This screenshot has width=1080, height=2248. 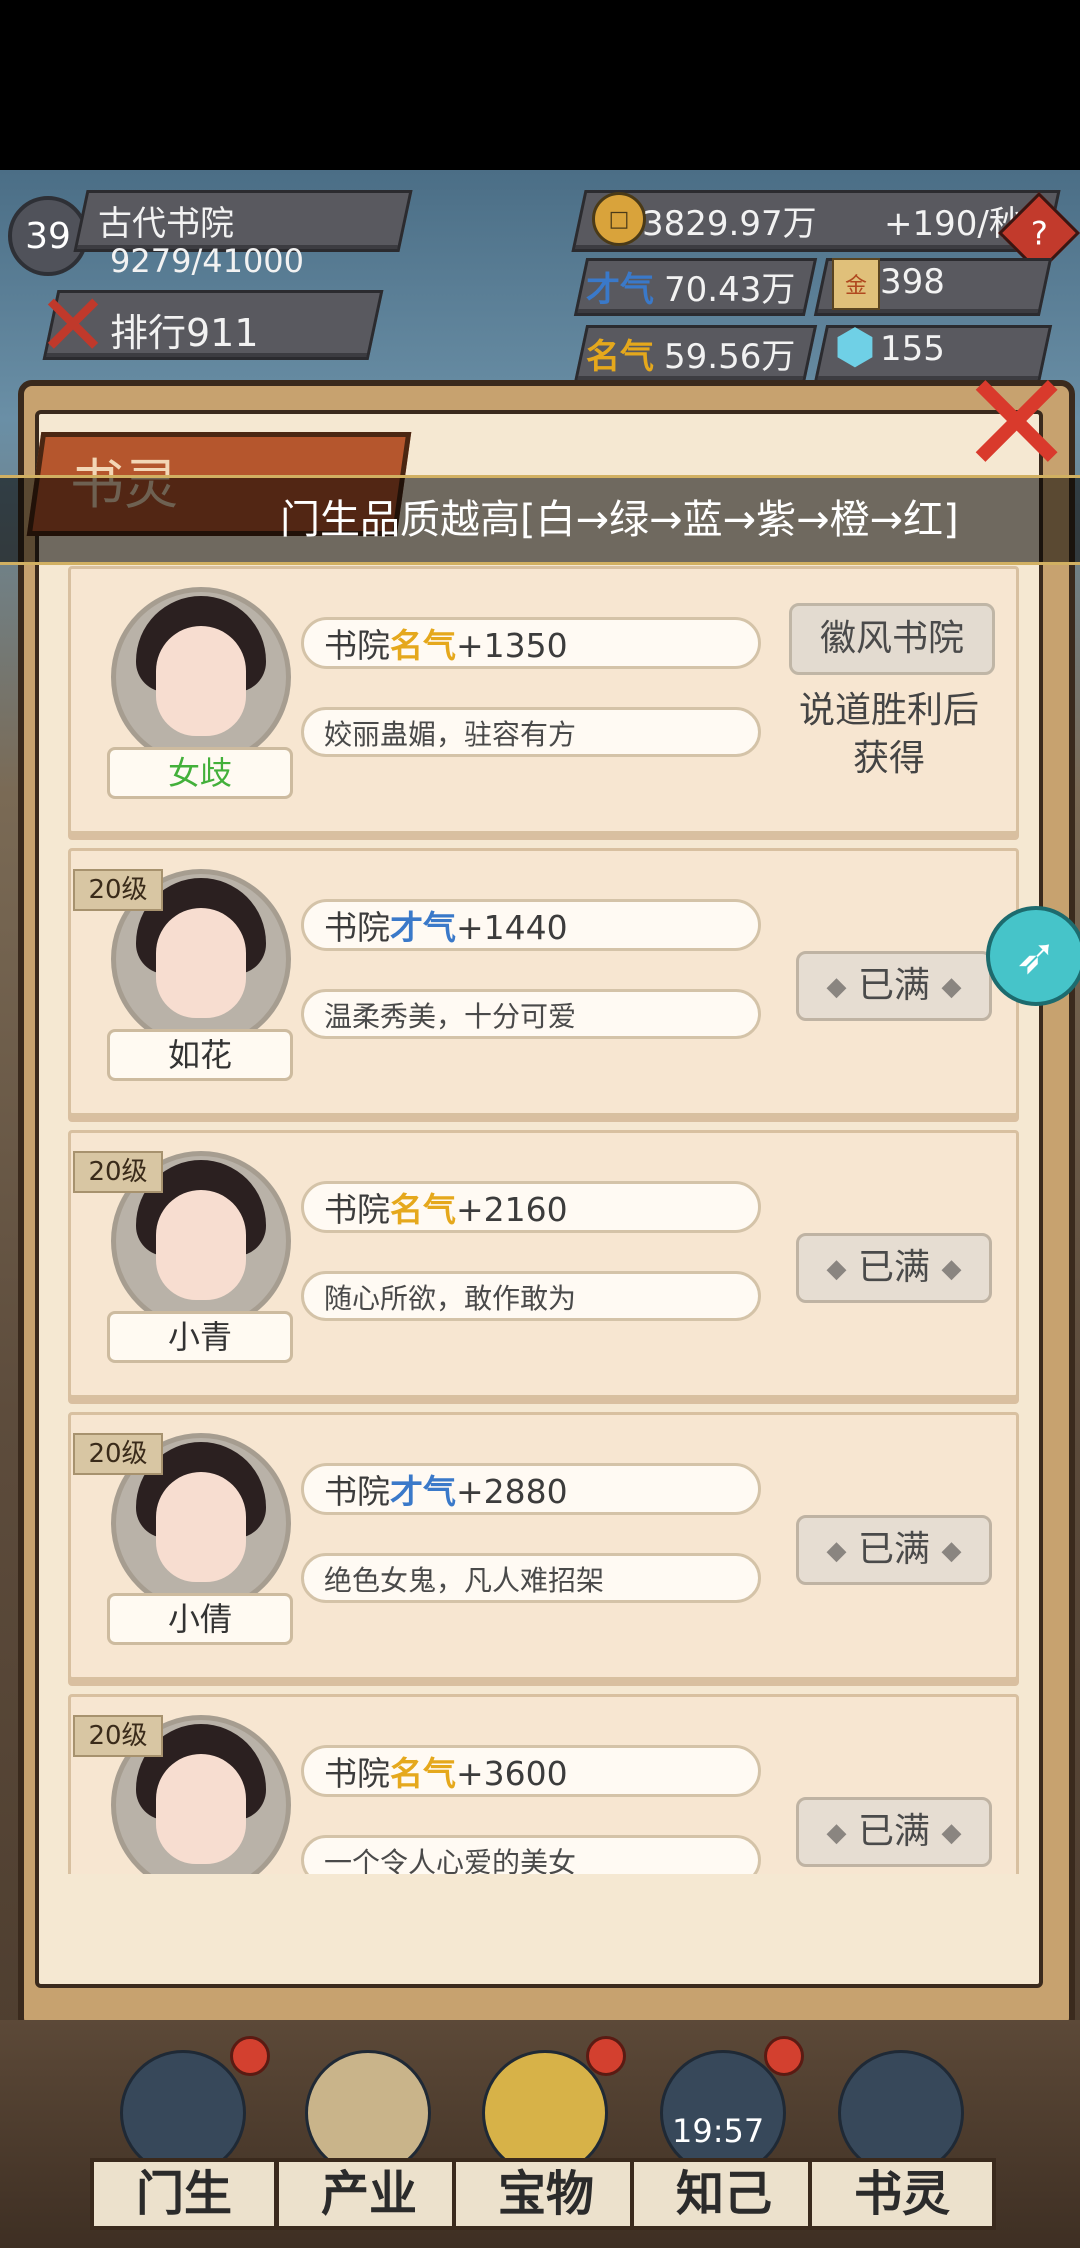 I want to click on stat-bonus: 书院名气+2160, so click(x=531, y=1207).